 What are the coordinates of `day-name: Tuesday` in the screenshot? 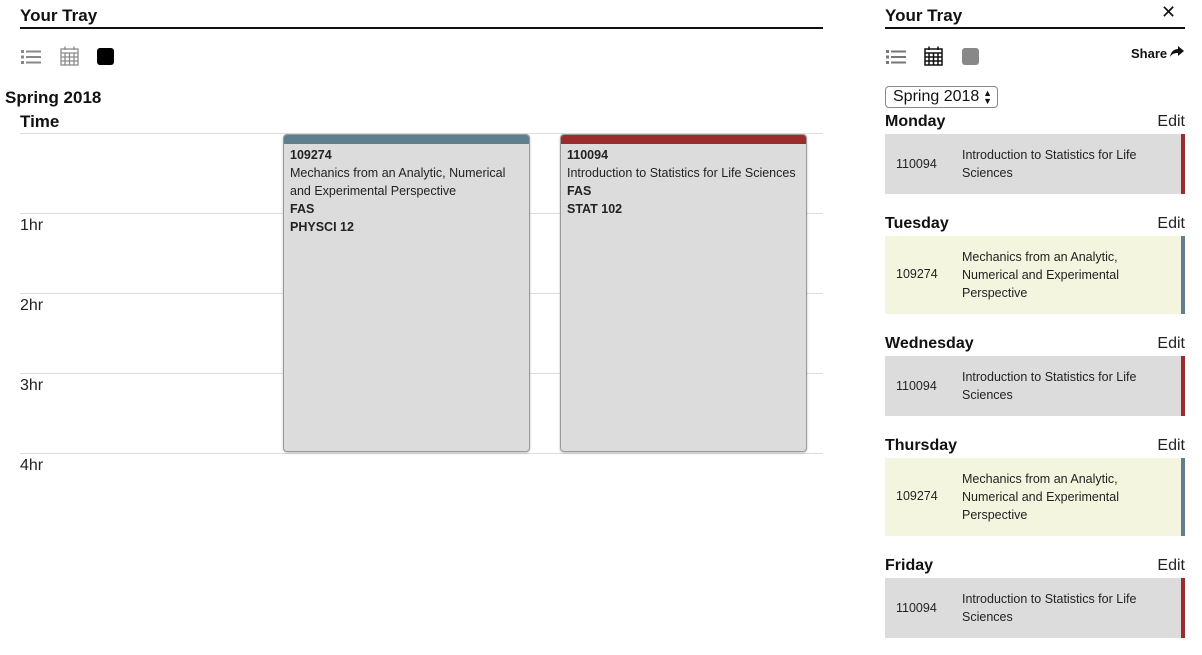 It's located at (917, 223).